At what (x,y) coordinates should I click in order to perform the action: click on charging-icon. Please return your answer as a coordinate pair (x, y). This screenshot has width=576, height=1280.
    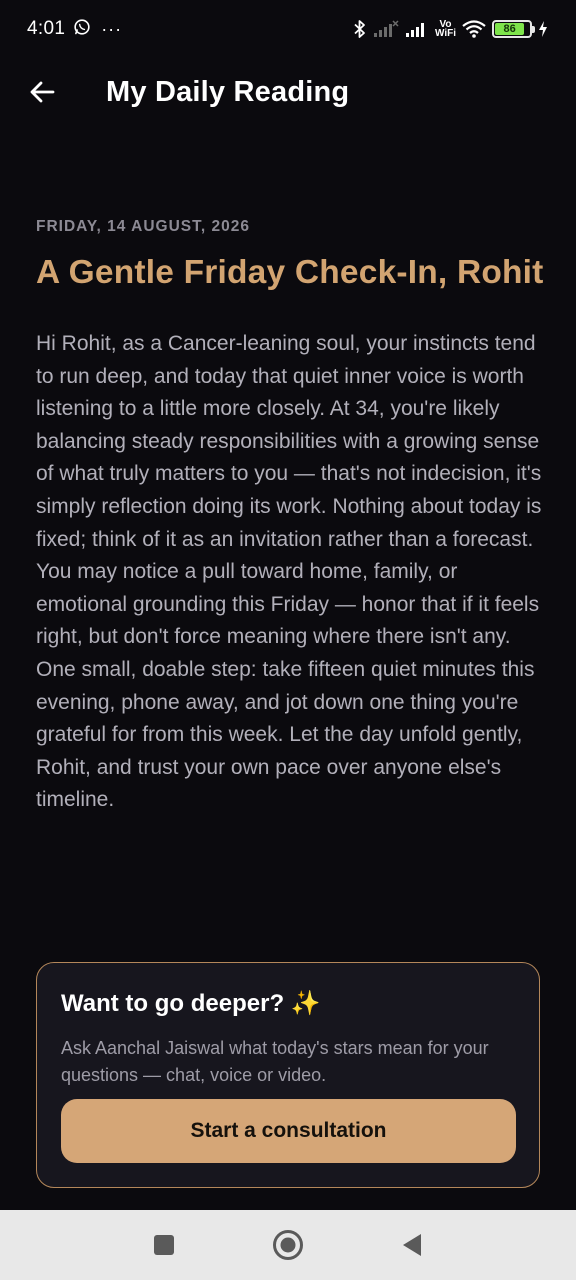
    Looking at the image, I should click on (543, 29).